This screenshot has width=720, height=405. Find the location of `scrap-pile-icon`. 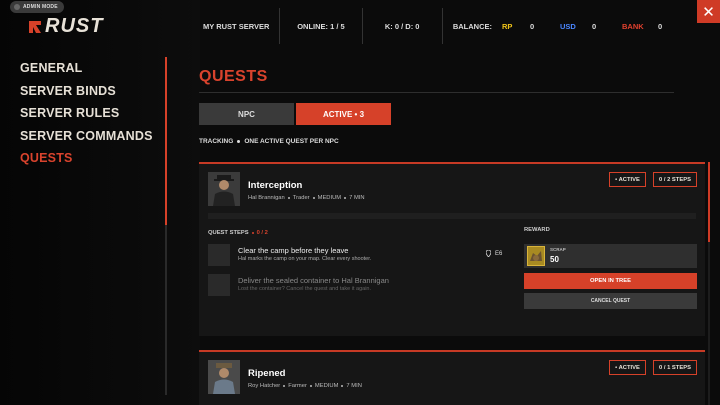

scrap-pile-icon is located at coordinates (536, 256).